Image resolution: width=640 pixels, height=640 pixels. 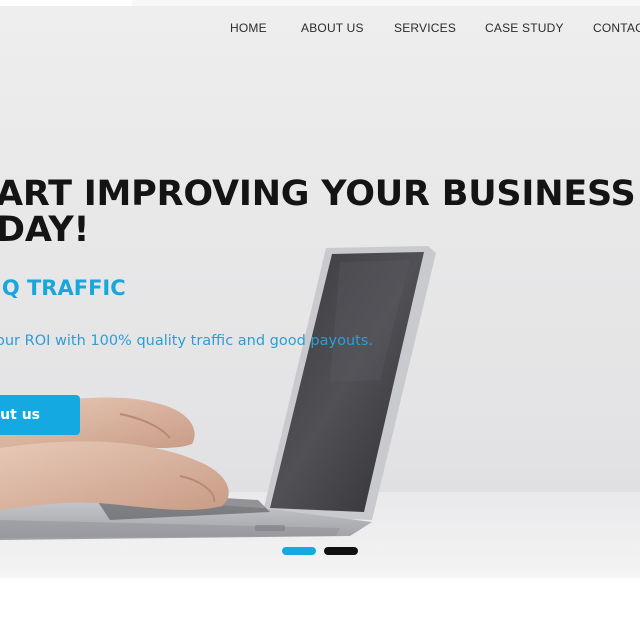 What do you see at coordinates (318, 212) in the screenshot?
I see `hero-headline: ART IMPROVING YOUR BUSINESS DAY!` at bounding box center [318, 212].